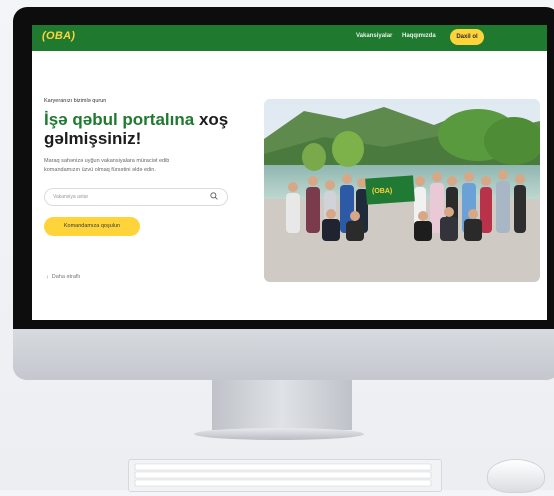 The width and height of the screenshot is (554, 496). Describe the element at coordinates (419, 36) in the screenshot. I see `nav-link-about: Haqqımızda` at that location.